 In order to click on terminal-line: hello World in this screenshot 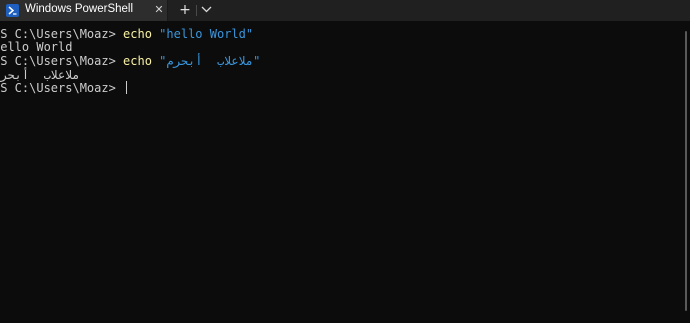, I will do `click(36, 47)`.